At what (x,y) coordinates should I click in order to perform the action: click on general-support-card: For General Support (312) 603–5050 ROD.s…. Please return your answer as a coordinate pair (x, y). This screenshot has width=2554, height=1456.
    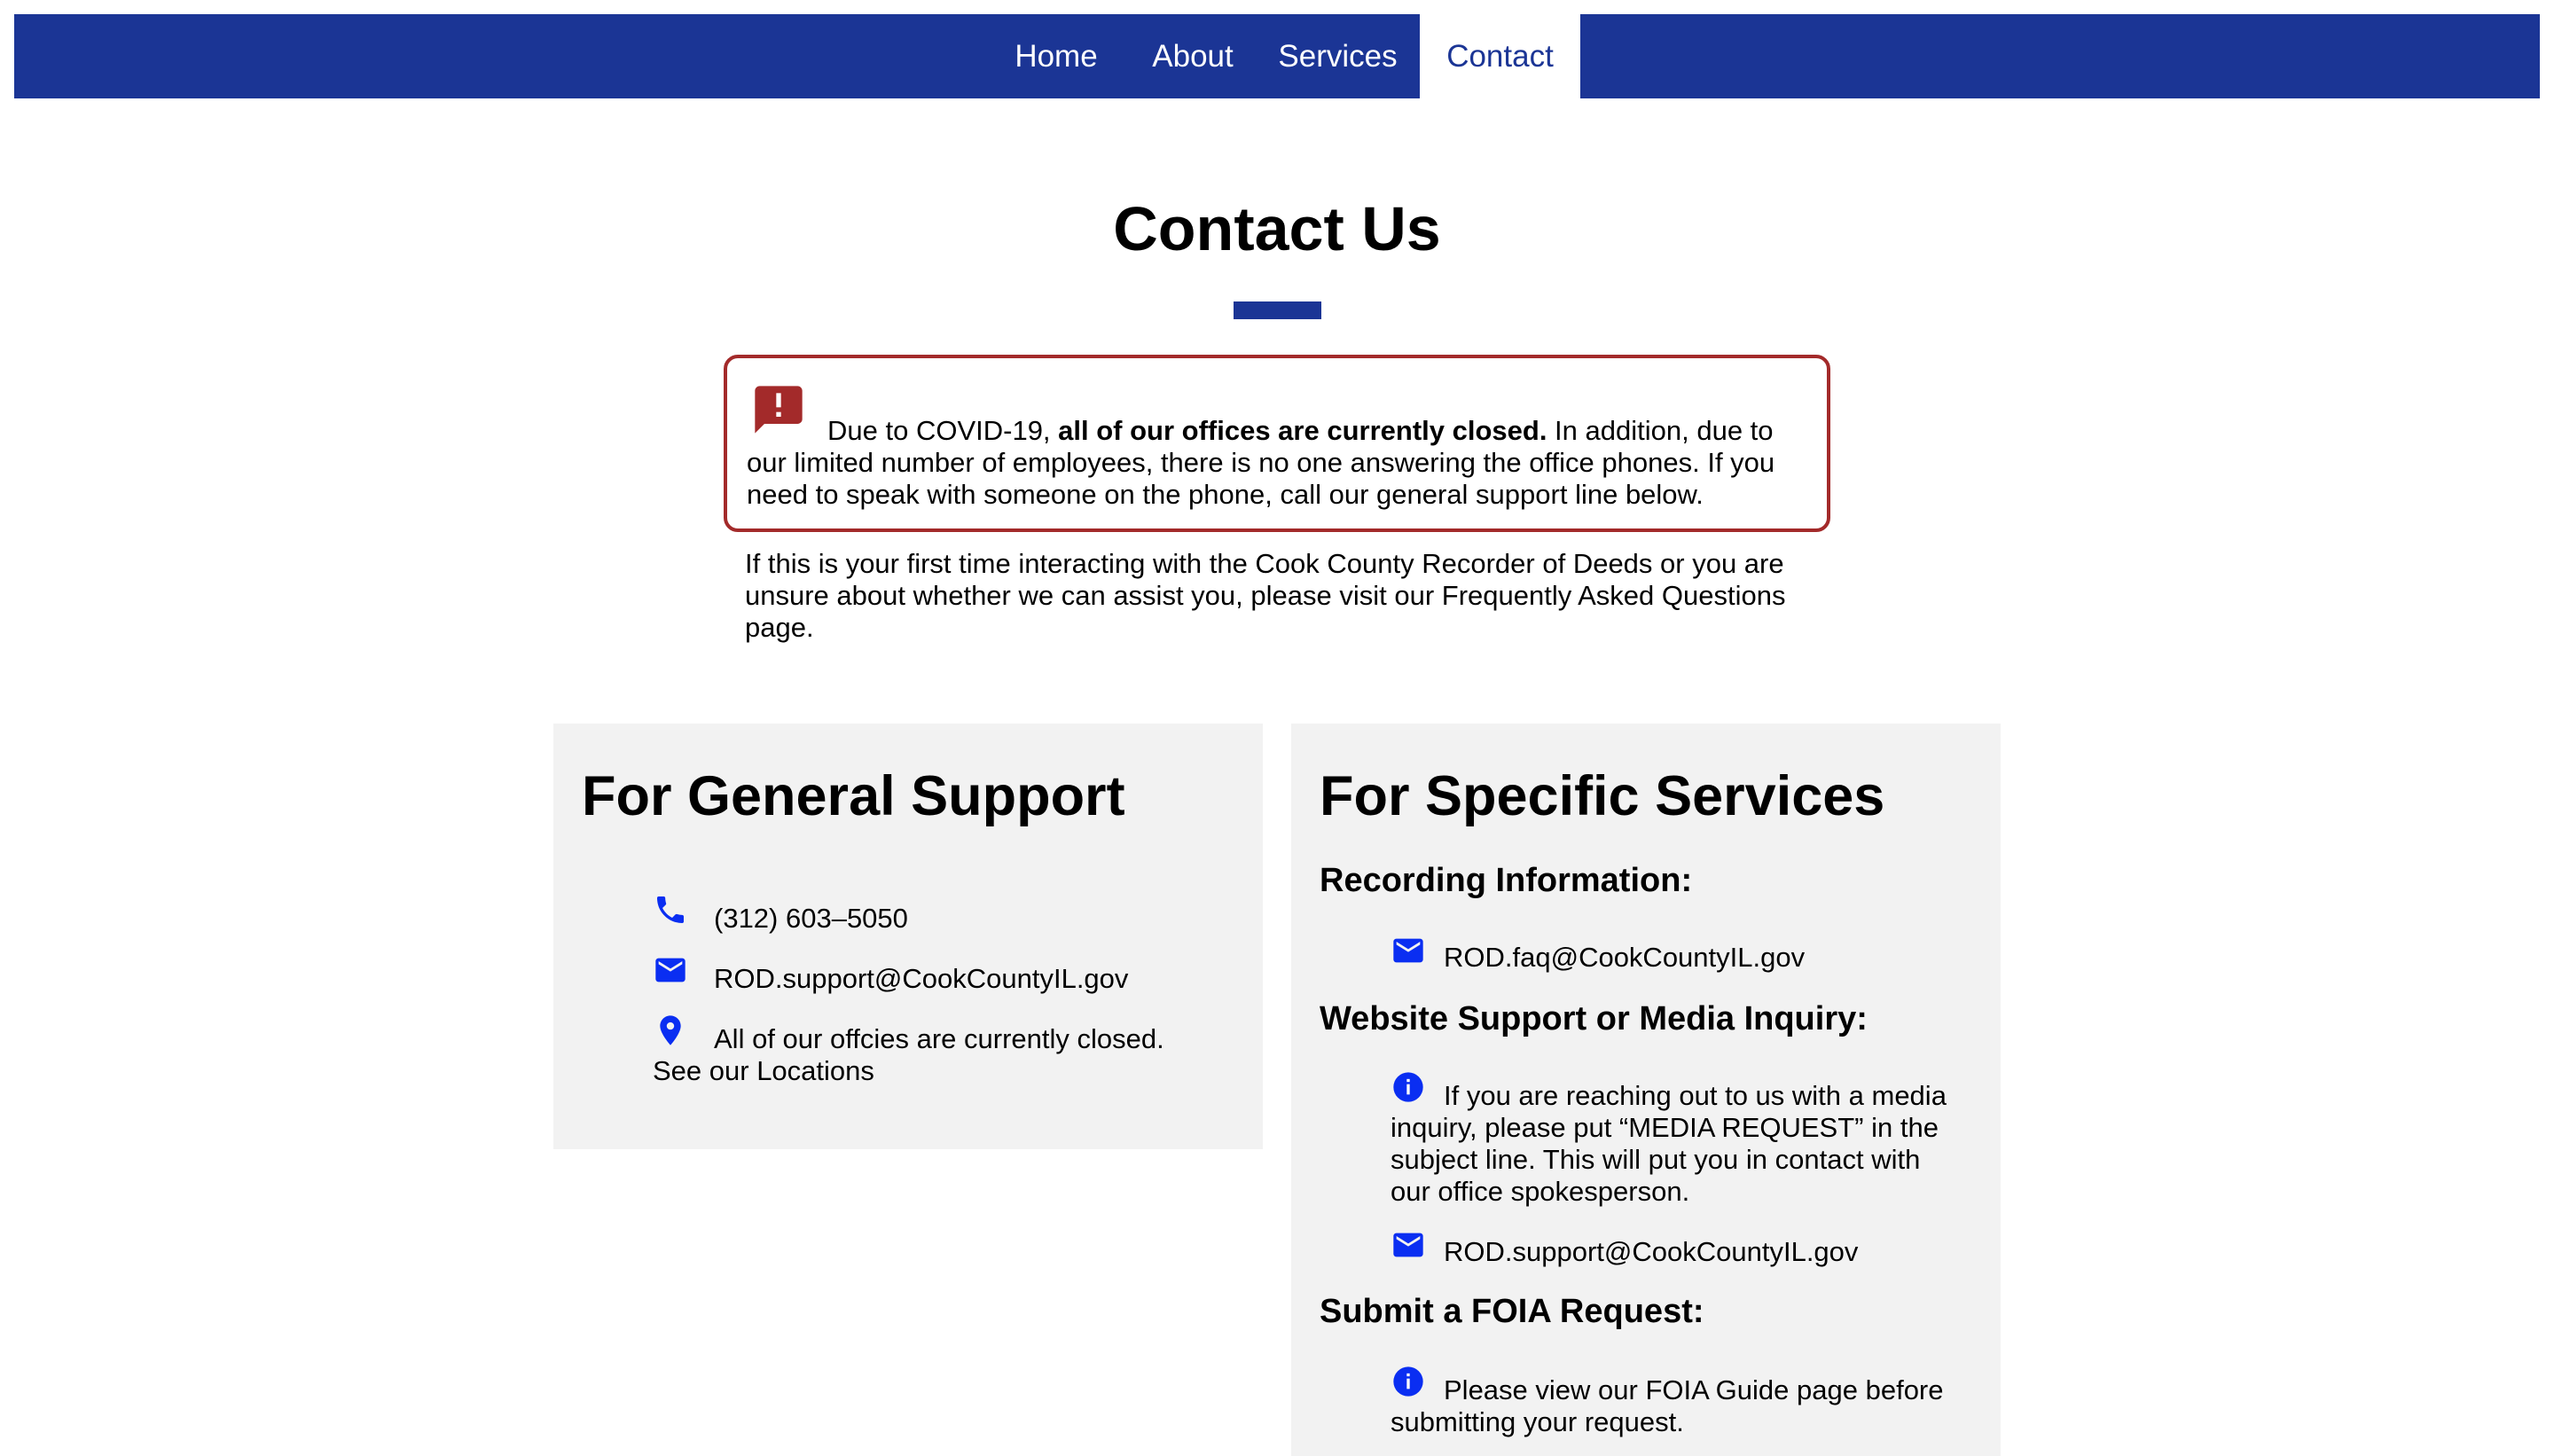
    Looking at the image, I should click on (908, 936).